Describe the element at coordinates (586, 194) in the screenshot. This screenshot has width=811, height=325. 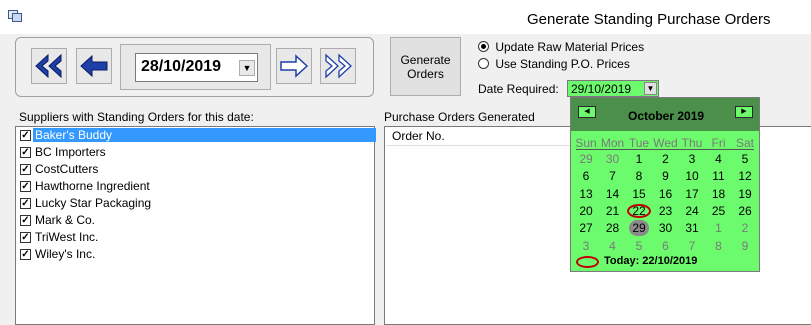
I see `calendar-day: 13` at that location.